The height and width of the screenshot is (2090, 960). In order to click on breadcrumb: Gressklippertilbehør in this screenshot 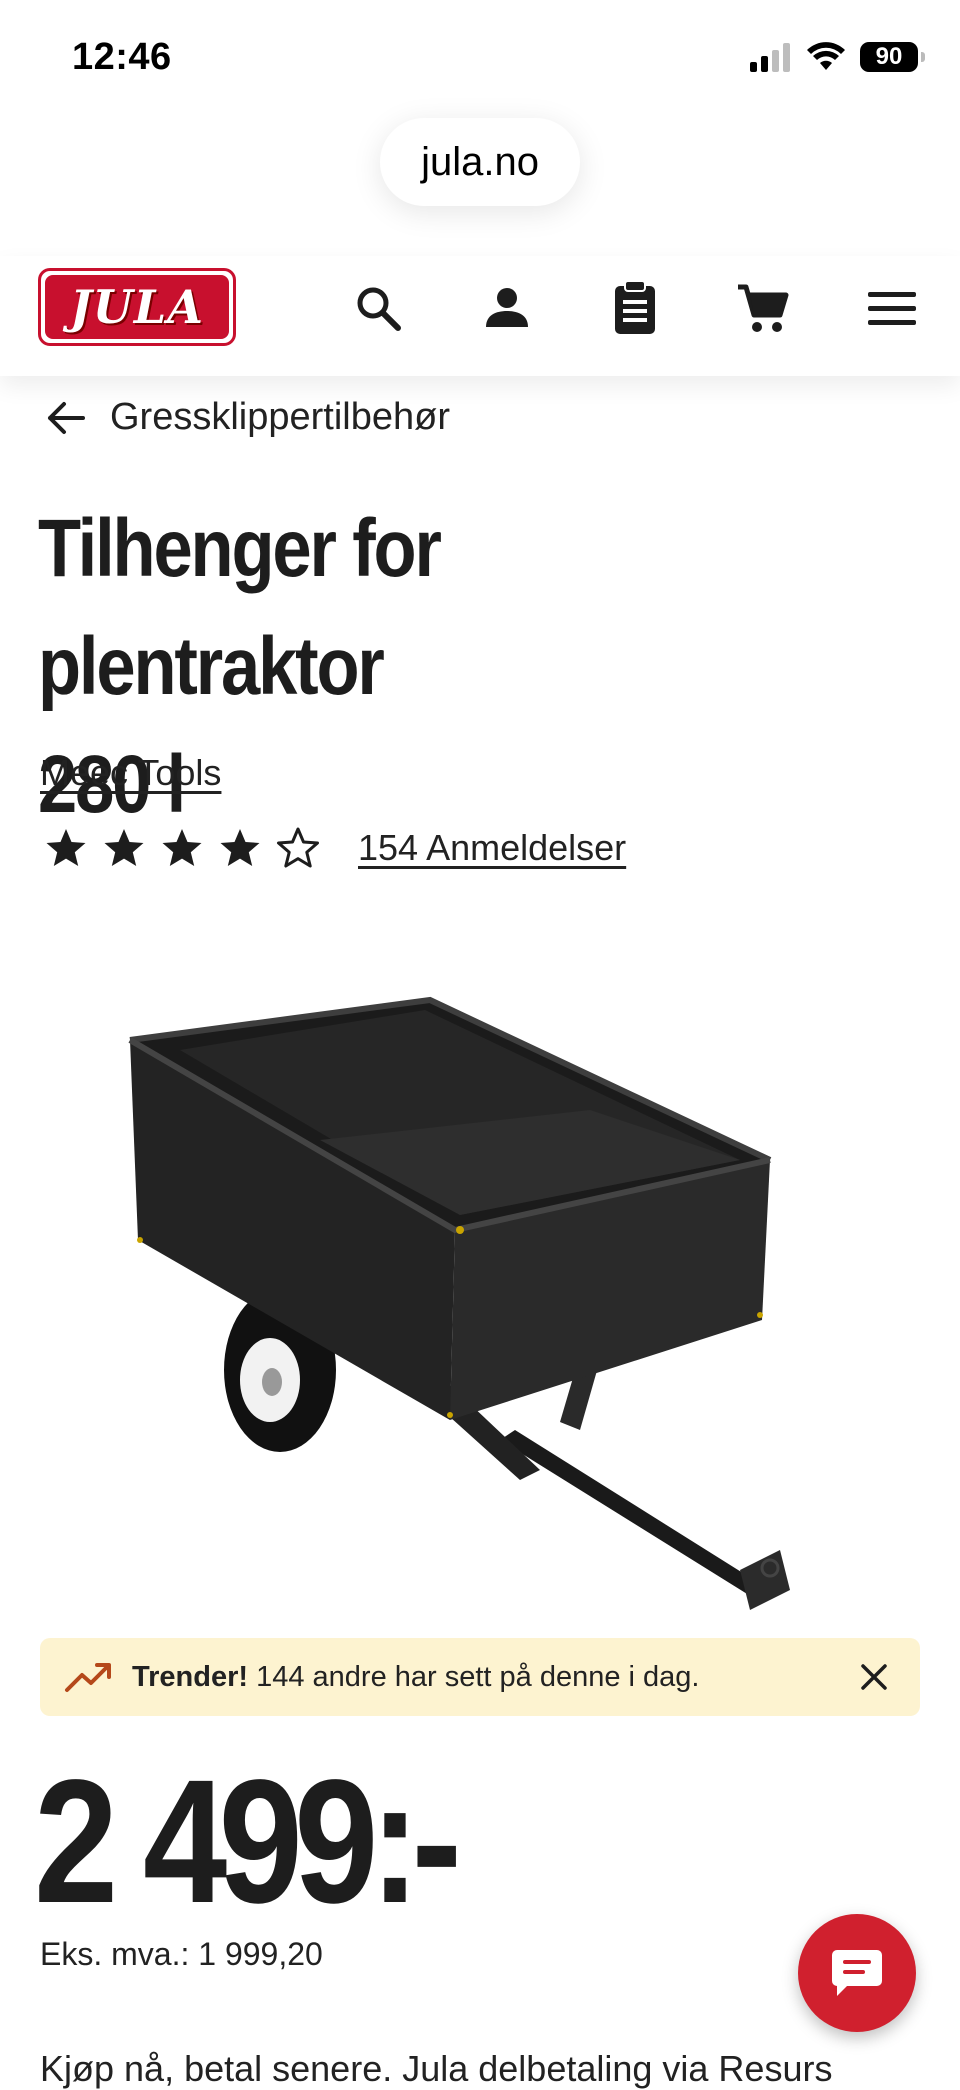, I will do `click(248, 417)`.